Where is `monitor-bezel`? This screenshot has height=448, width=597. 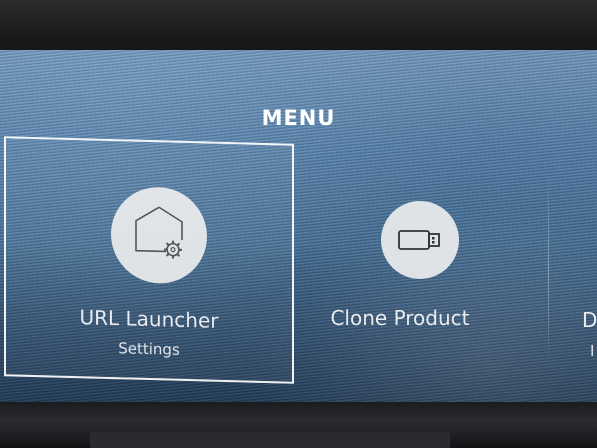 monitor-bezel is located at coordinates (298, 425).